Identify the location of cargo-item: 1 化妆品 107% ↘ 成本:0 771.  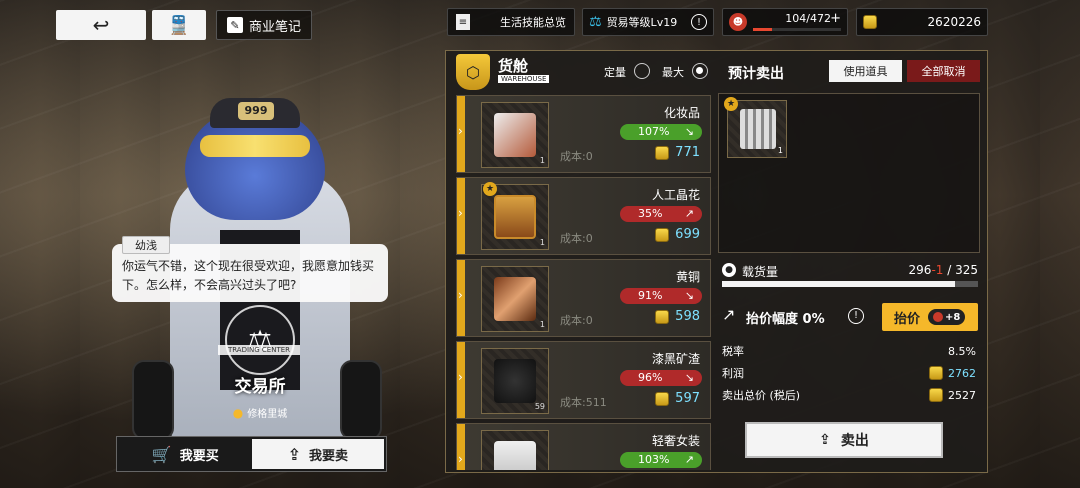
(583, 134).